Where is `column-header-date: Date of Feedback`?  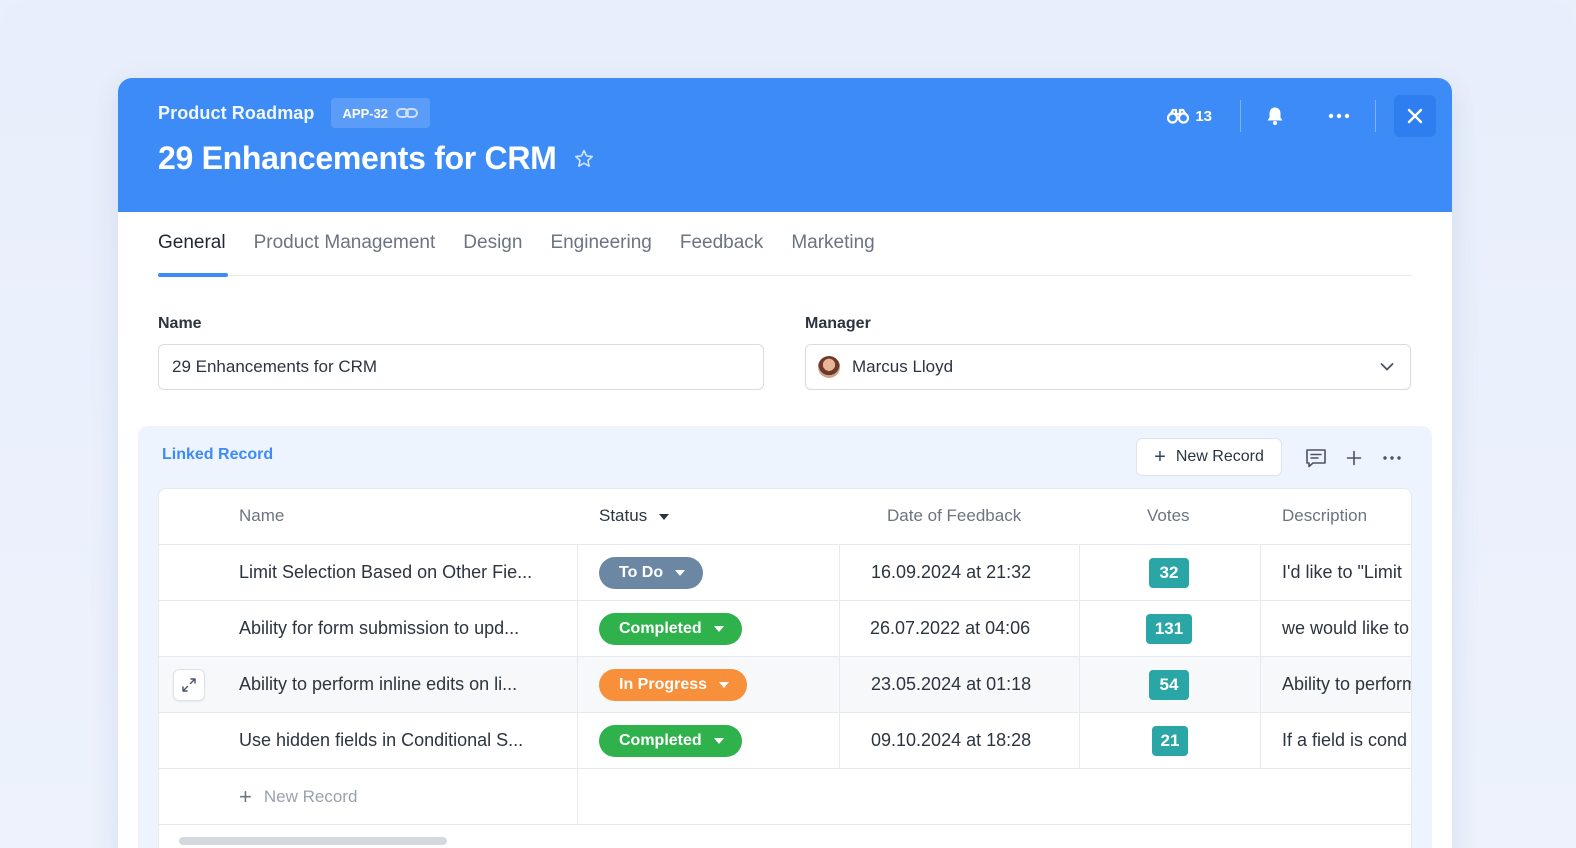 column-header-date: Date of Feedback is located at coordinates (954, 516).